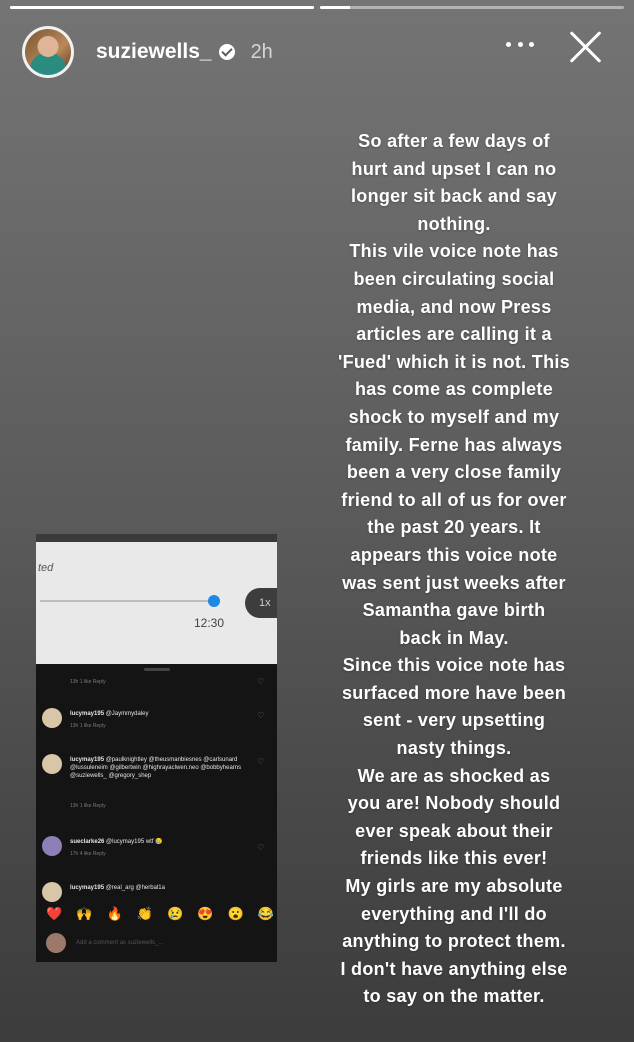 This screenshot has width=634, height=1042. What do you see at coordinates (175, 913) in the screenshot?
I see `reaction-emoji: 😢` at bounding box center [175, 913].